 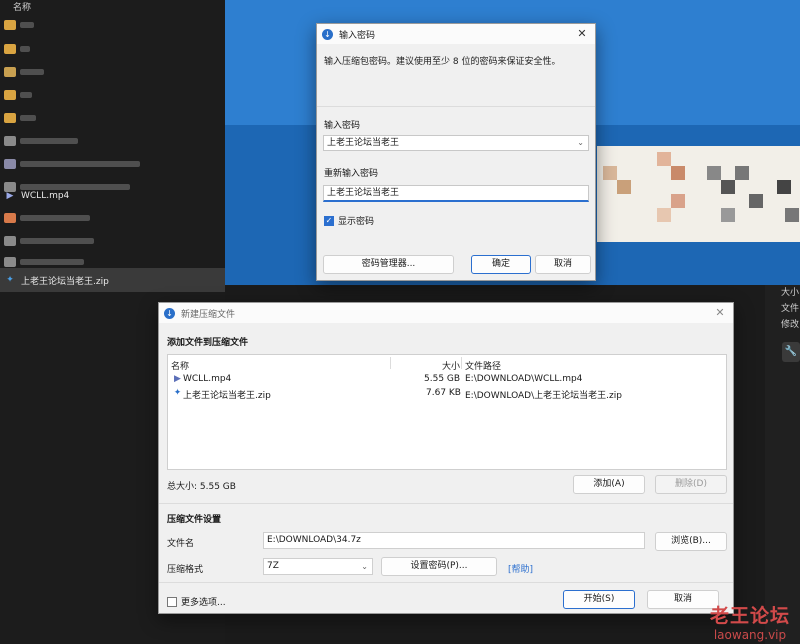 What do you see at coordinates (318, 566) in the screenshot?
I see `format-select: 7Z ⌄` at bounding box center [318, 566].